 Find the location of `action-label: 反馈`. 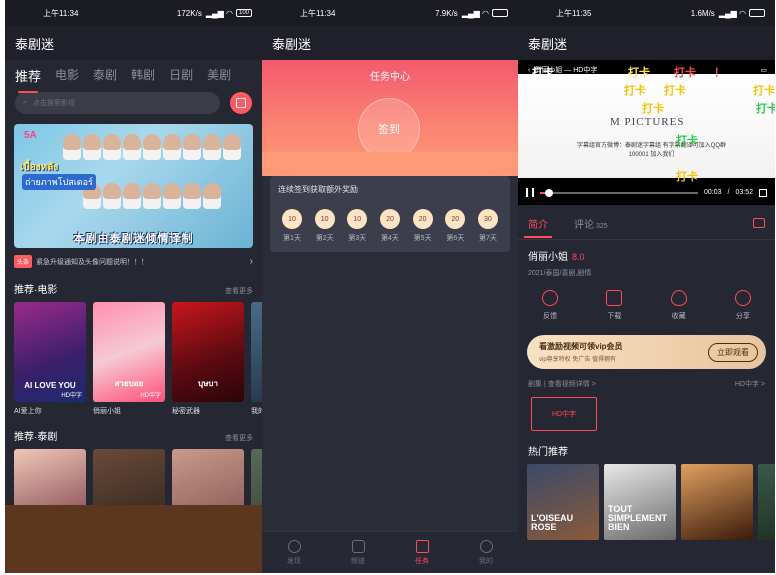

action-label: 反馈 is located at coordinates (550, 316).